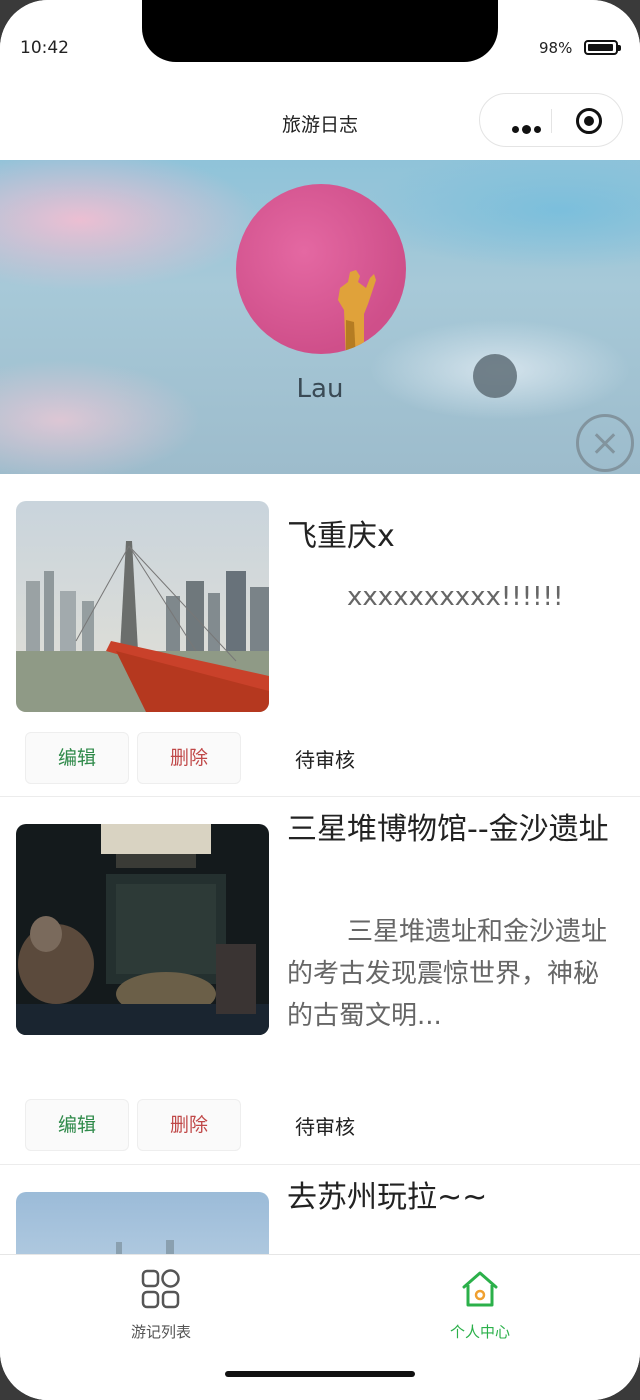 The width and height of the screenshot is (640, 1400). Describe the element at coordinates (479, 1332) in the screenshot. I see `tab-label: 个人中心` at that location.